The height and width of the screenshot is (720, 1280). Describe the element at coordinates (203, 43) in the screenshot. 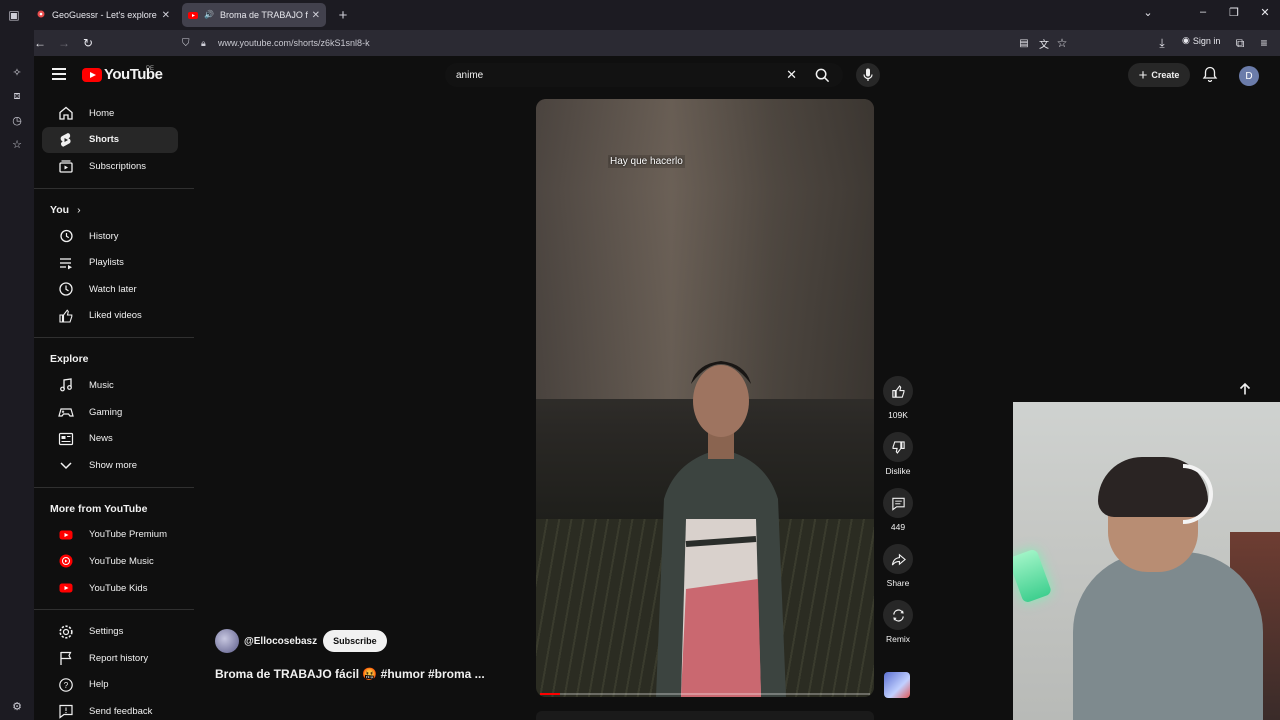

I see `lock-icon: 🔒︎` at that location.